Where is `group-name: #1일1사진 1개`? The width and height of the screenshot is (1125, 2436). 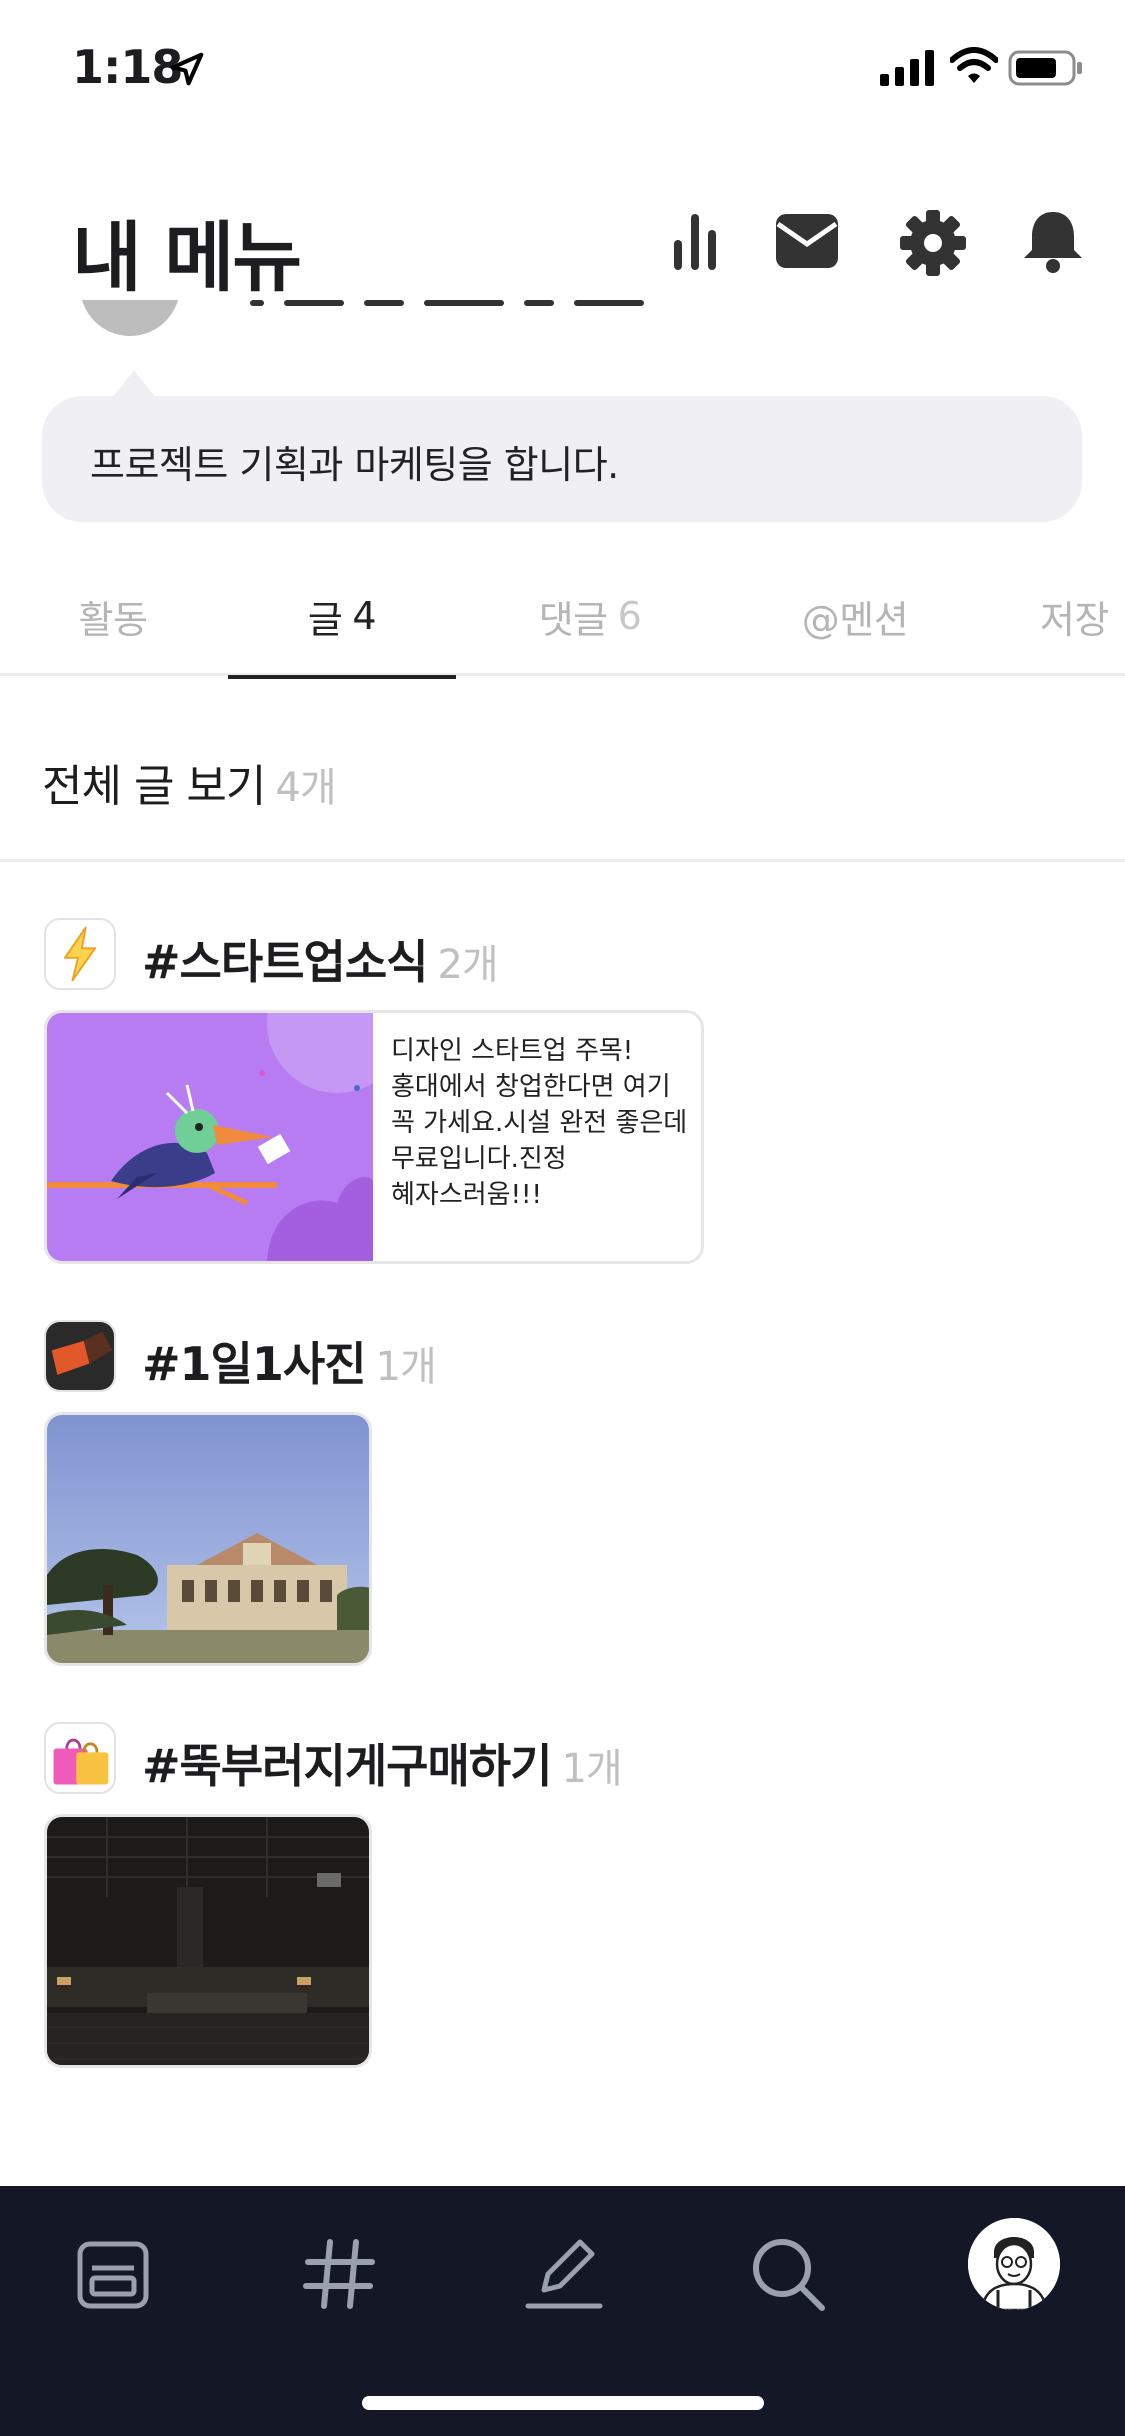
group-name: #1일1사진 1개 is located at coordinates (289, 1361).